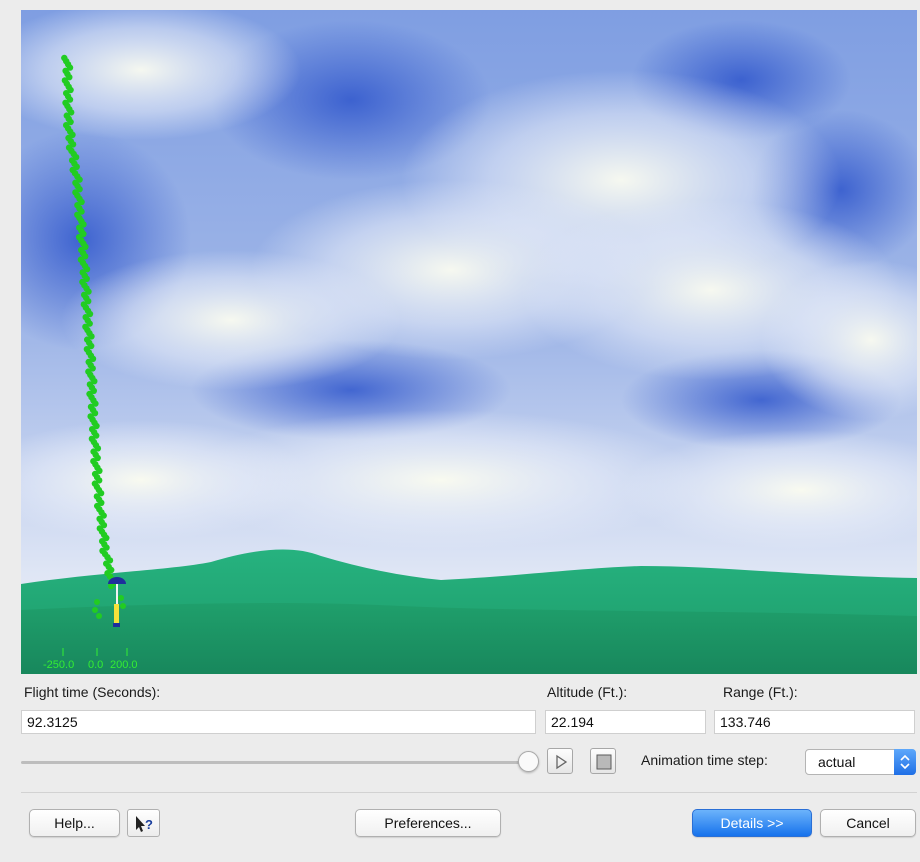 The height and width of the screenshot is (862, 920). Describe the element at coordinates (528, 761) in the screenshot. I see `slider-knob` at that location.